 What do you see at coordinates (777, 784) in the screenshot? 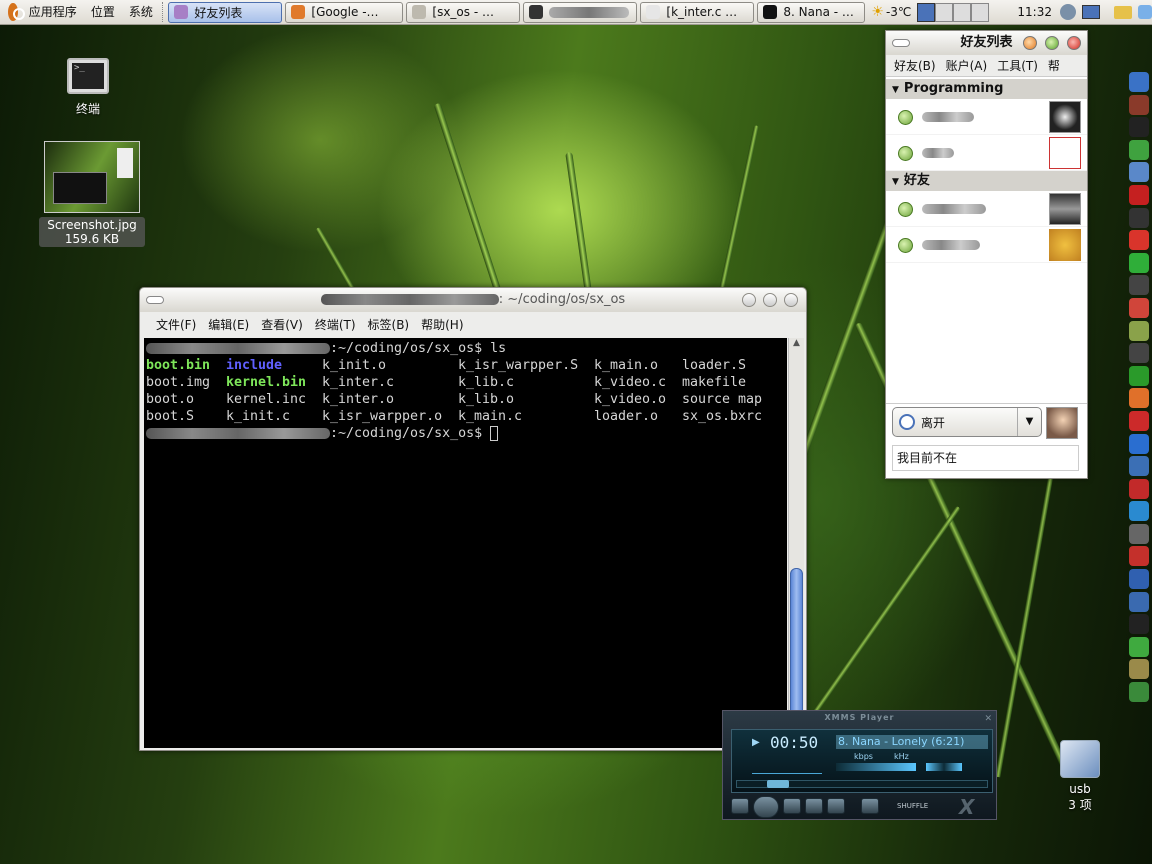
I see `seek-knob` at bounding box center [777, 784].